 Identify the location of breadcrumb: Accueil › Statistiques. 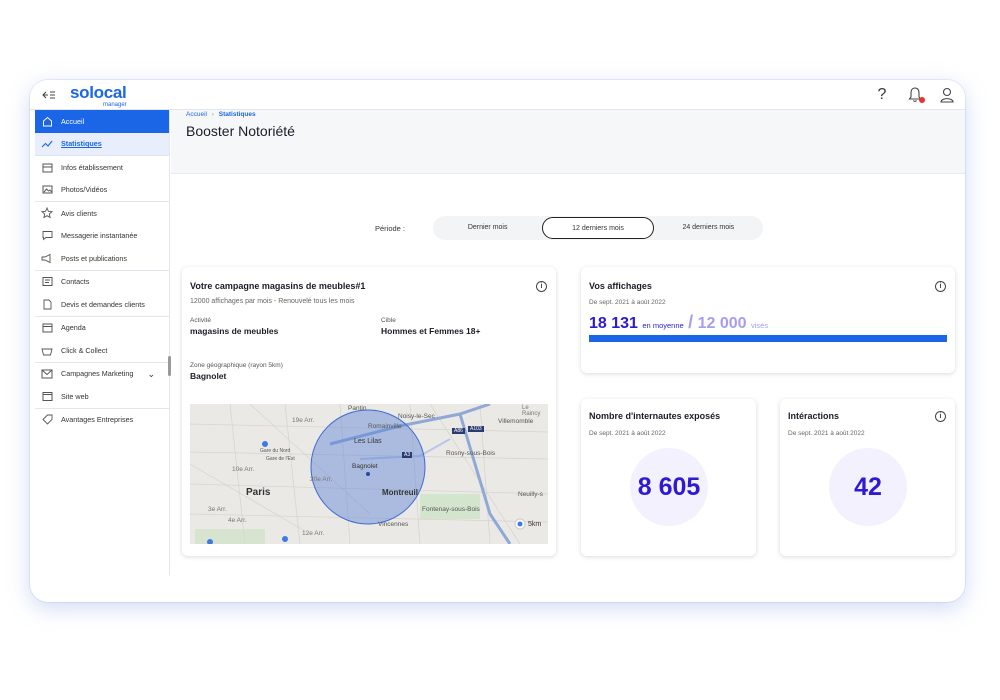
(221, 114).